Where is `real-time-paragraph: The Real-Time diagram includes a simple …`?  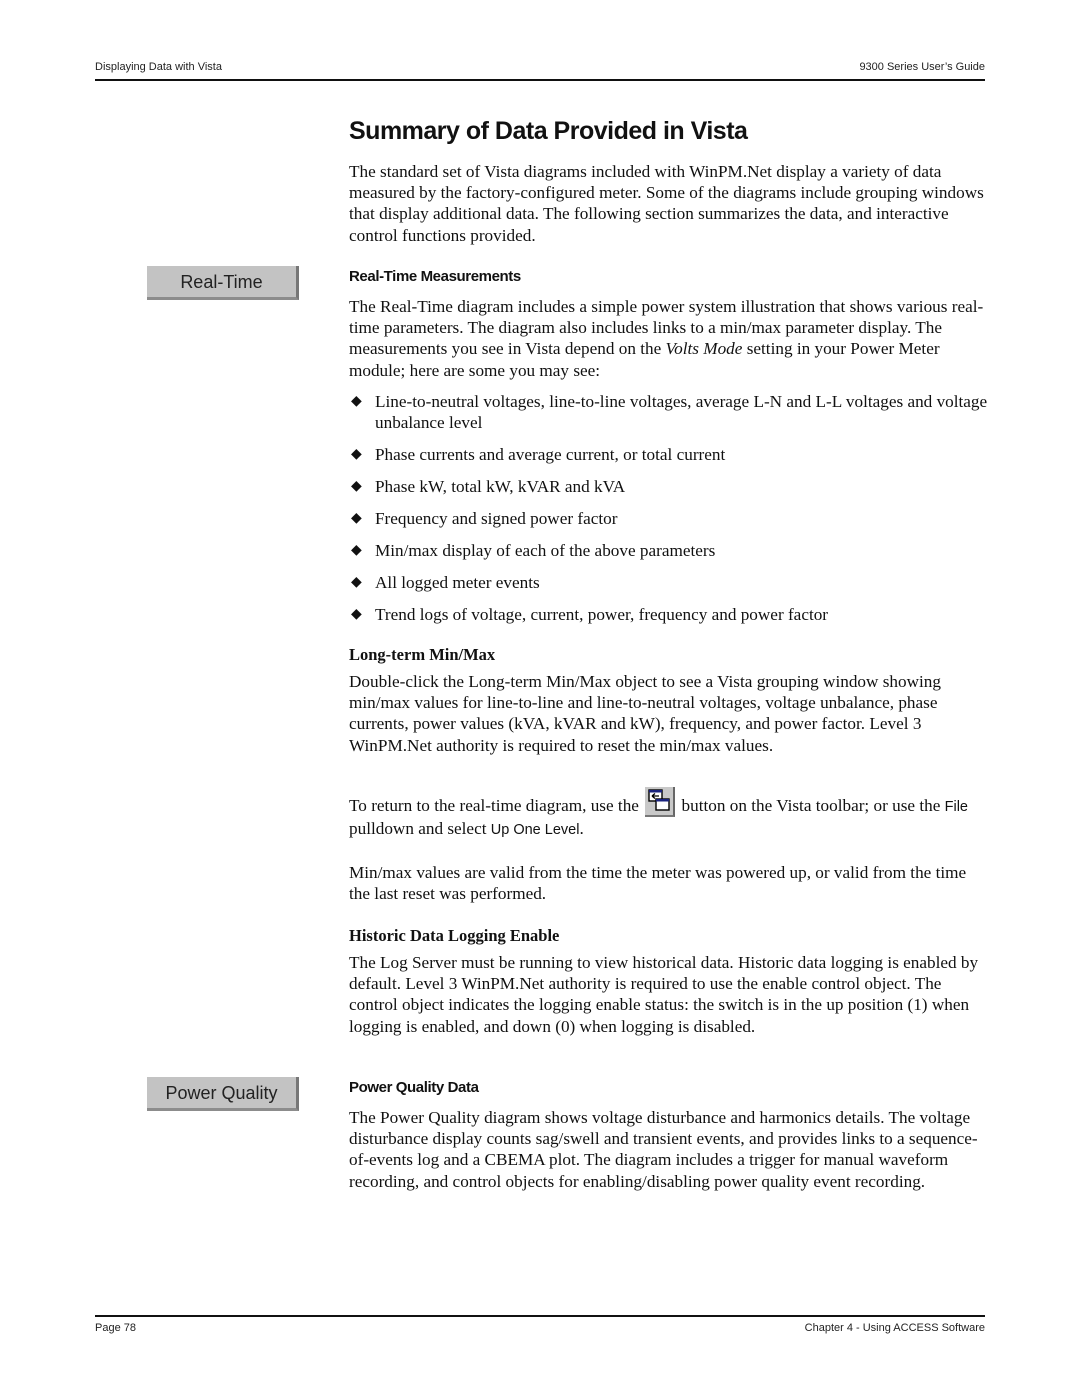 real-time-paragraph: The Real-Time diagram includes a simple … is located at coordinates (669, 338).